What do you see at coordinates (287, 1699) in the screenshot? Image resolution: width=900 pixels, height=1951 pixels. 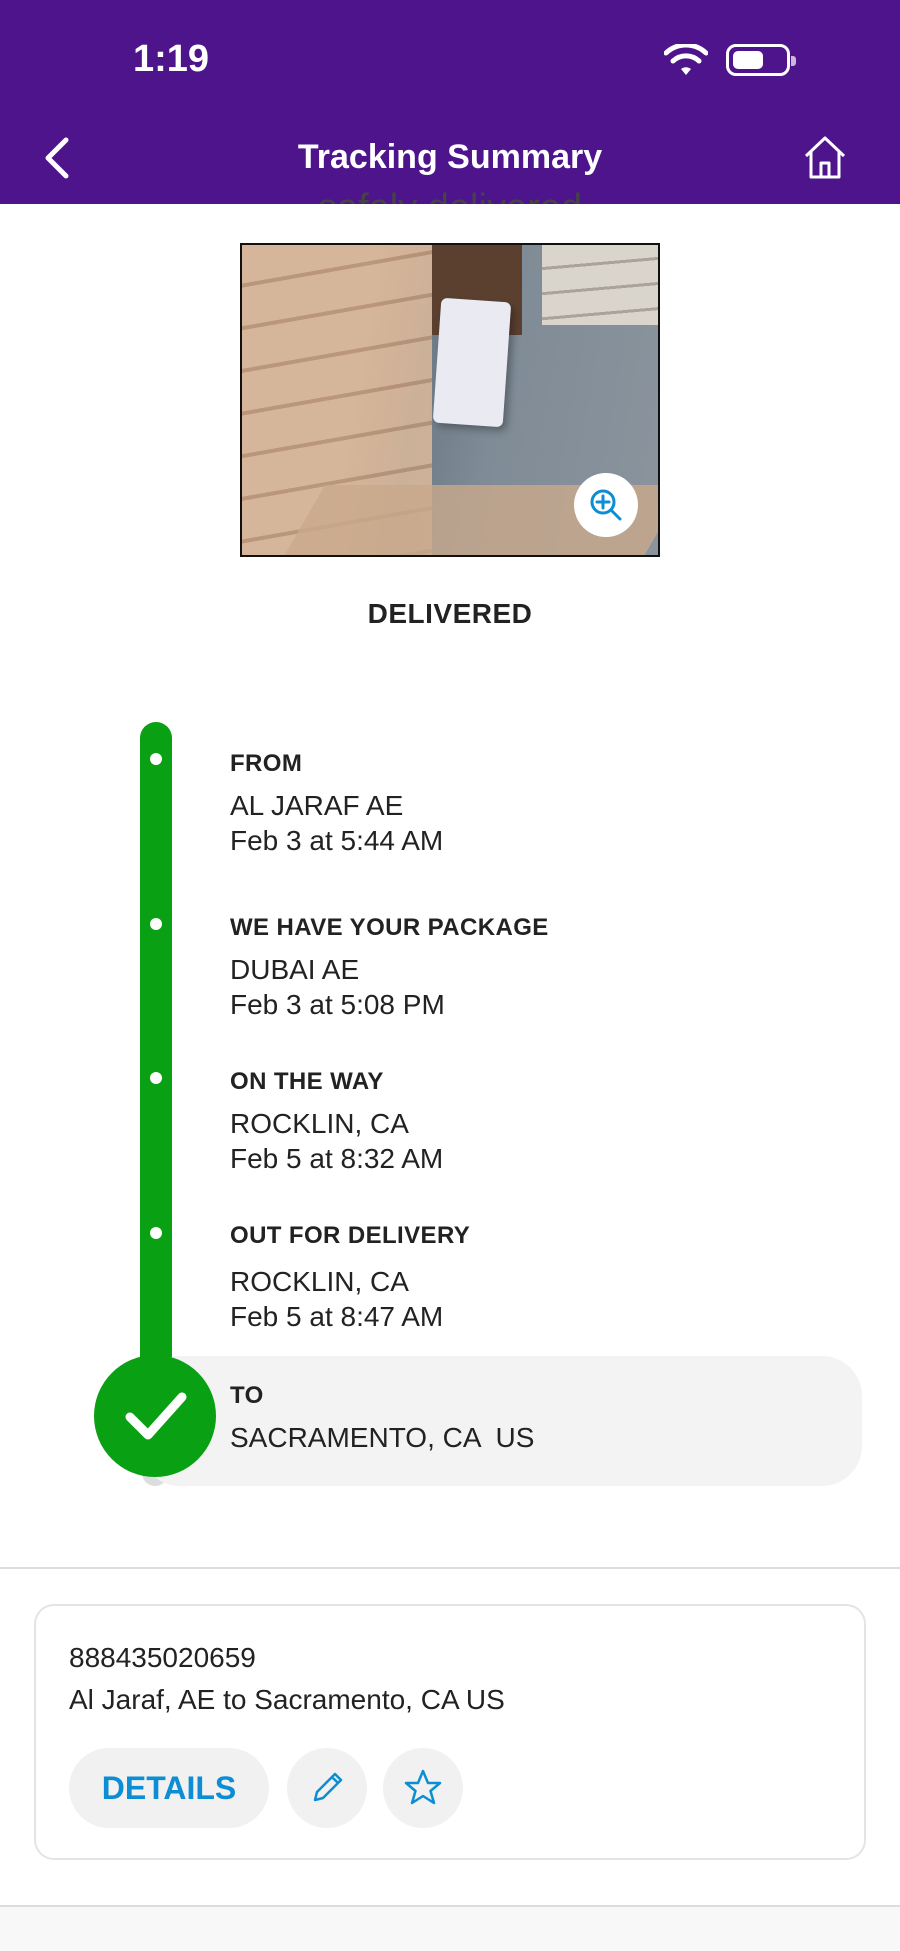 I see `shipment-route: Al Jaraf, AE to Sacramento, CA US` at bounding box center [287, 1699].